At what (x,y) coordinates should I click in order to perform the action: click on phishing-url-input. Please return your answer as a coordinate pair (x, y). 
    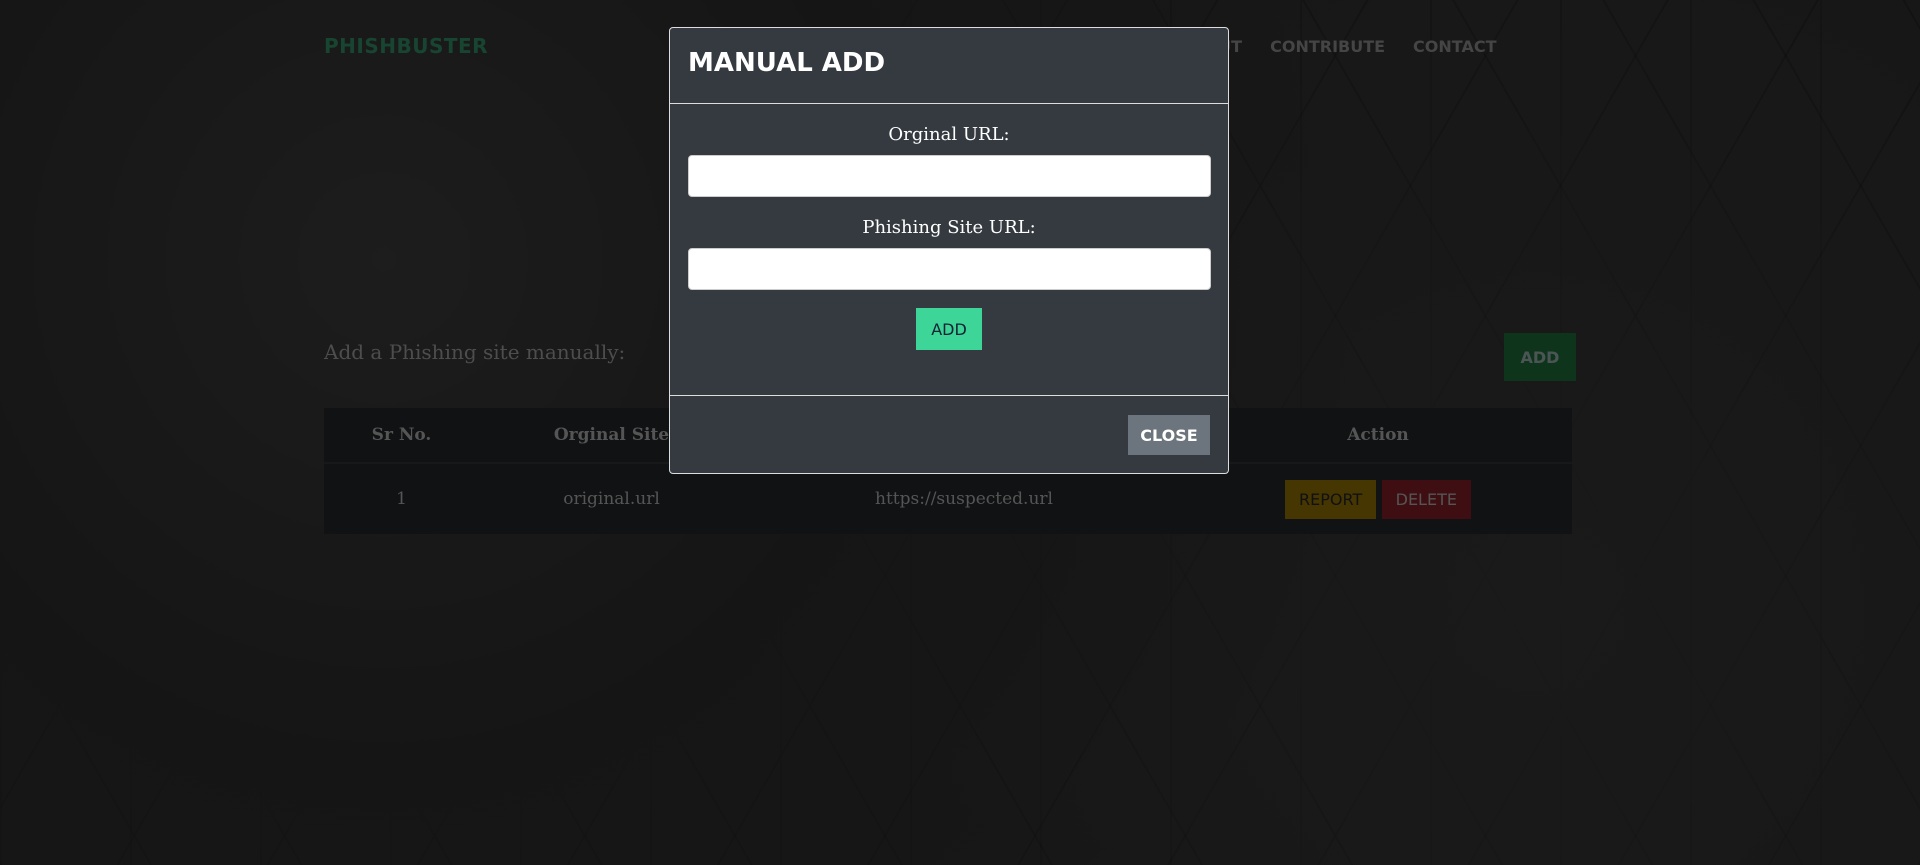
    Looking at the image, I should click on (949, 269).